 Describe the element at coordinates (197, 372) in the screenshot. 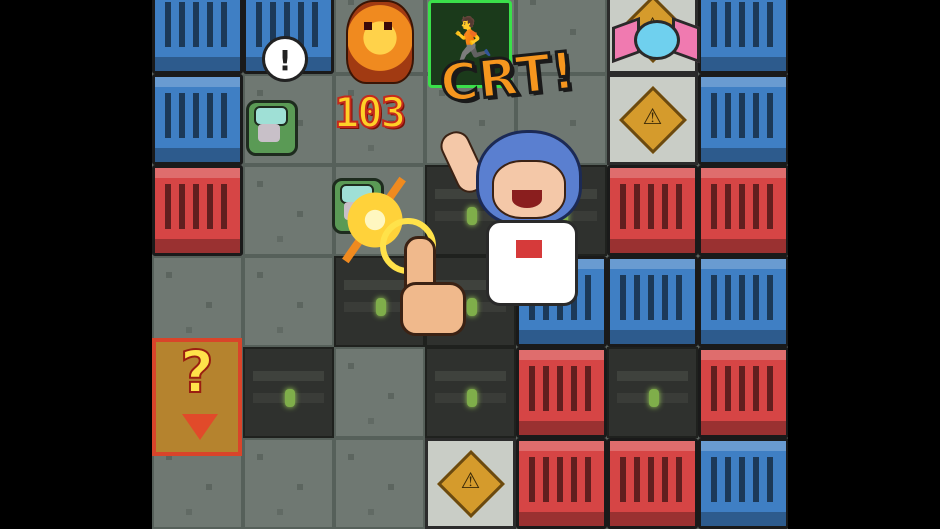

I see `mystery-mark: ?` at that location.